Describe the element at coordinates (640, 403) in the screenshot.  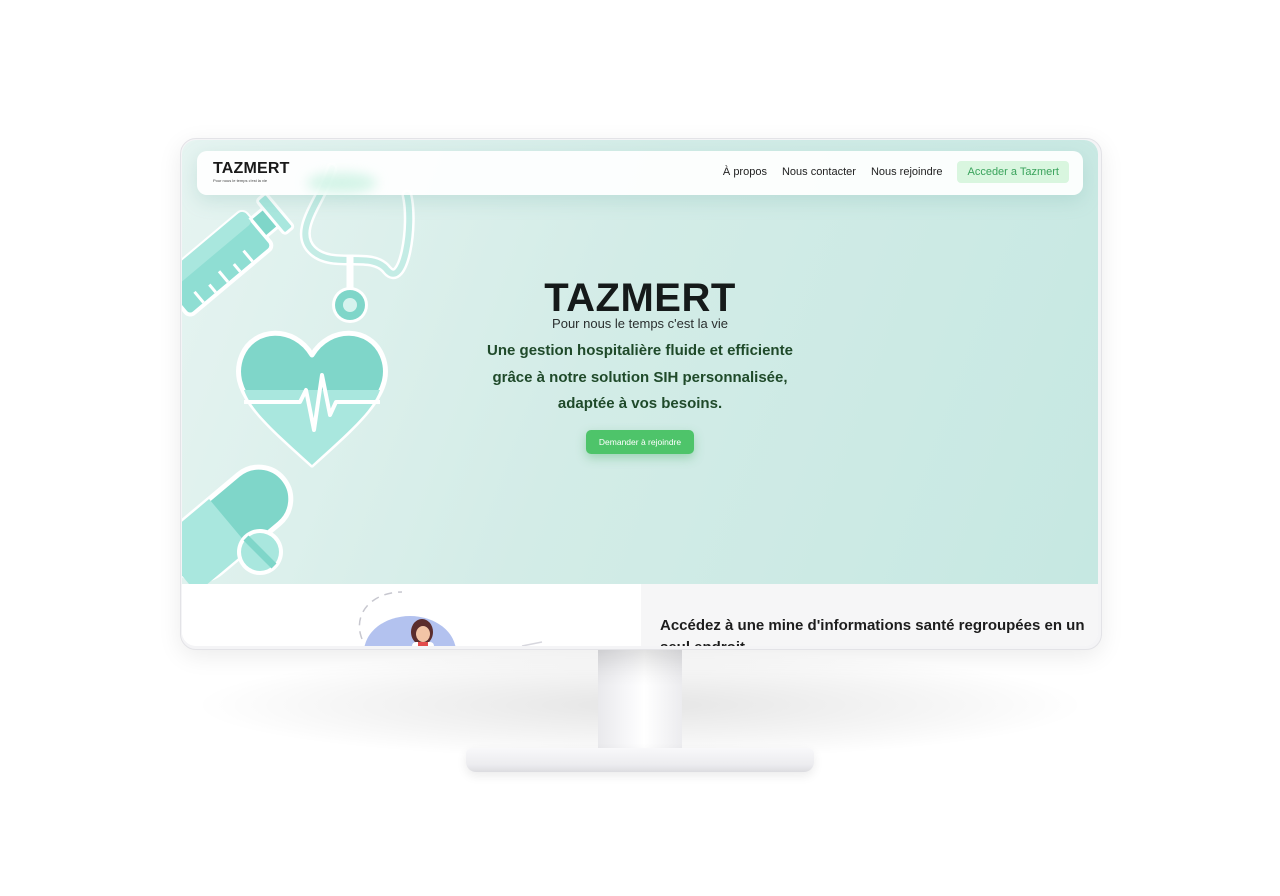
I see `hero-description-line: adaptée à vos besoins.` at that location.